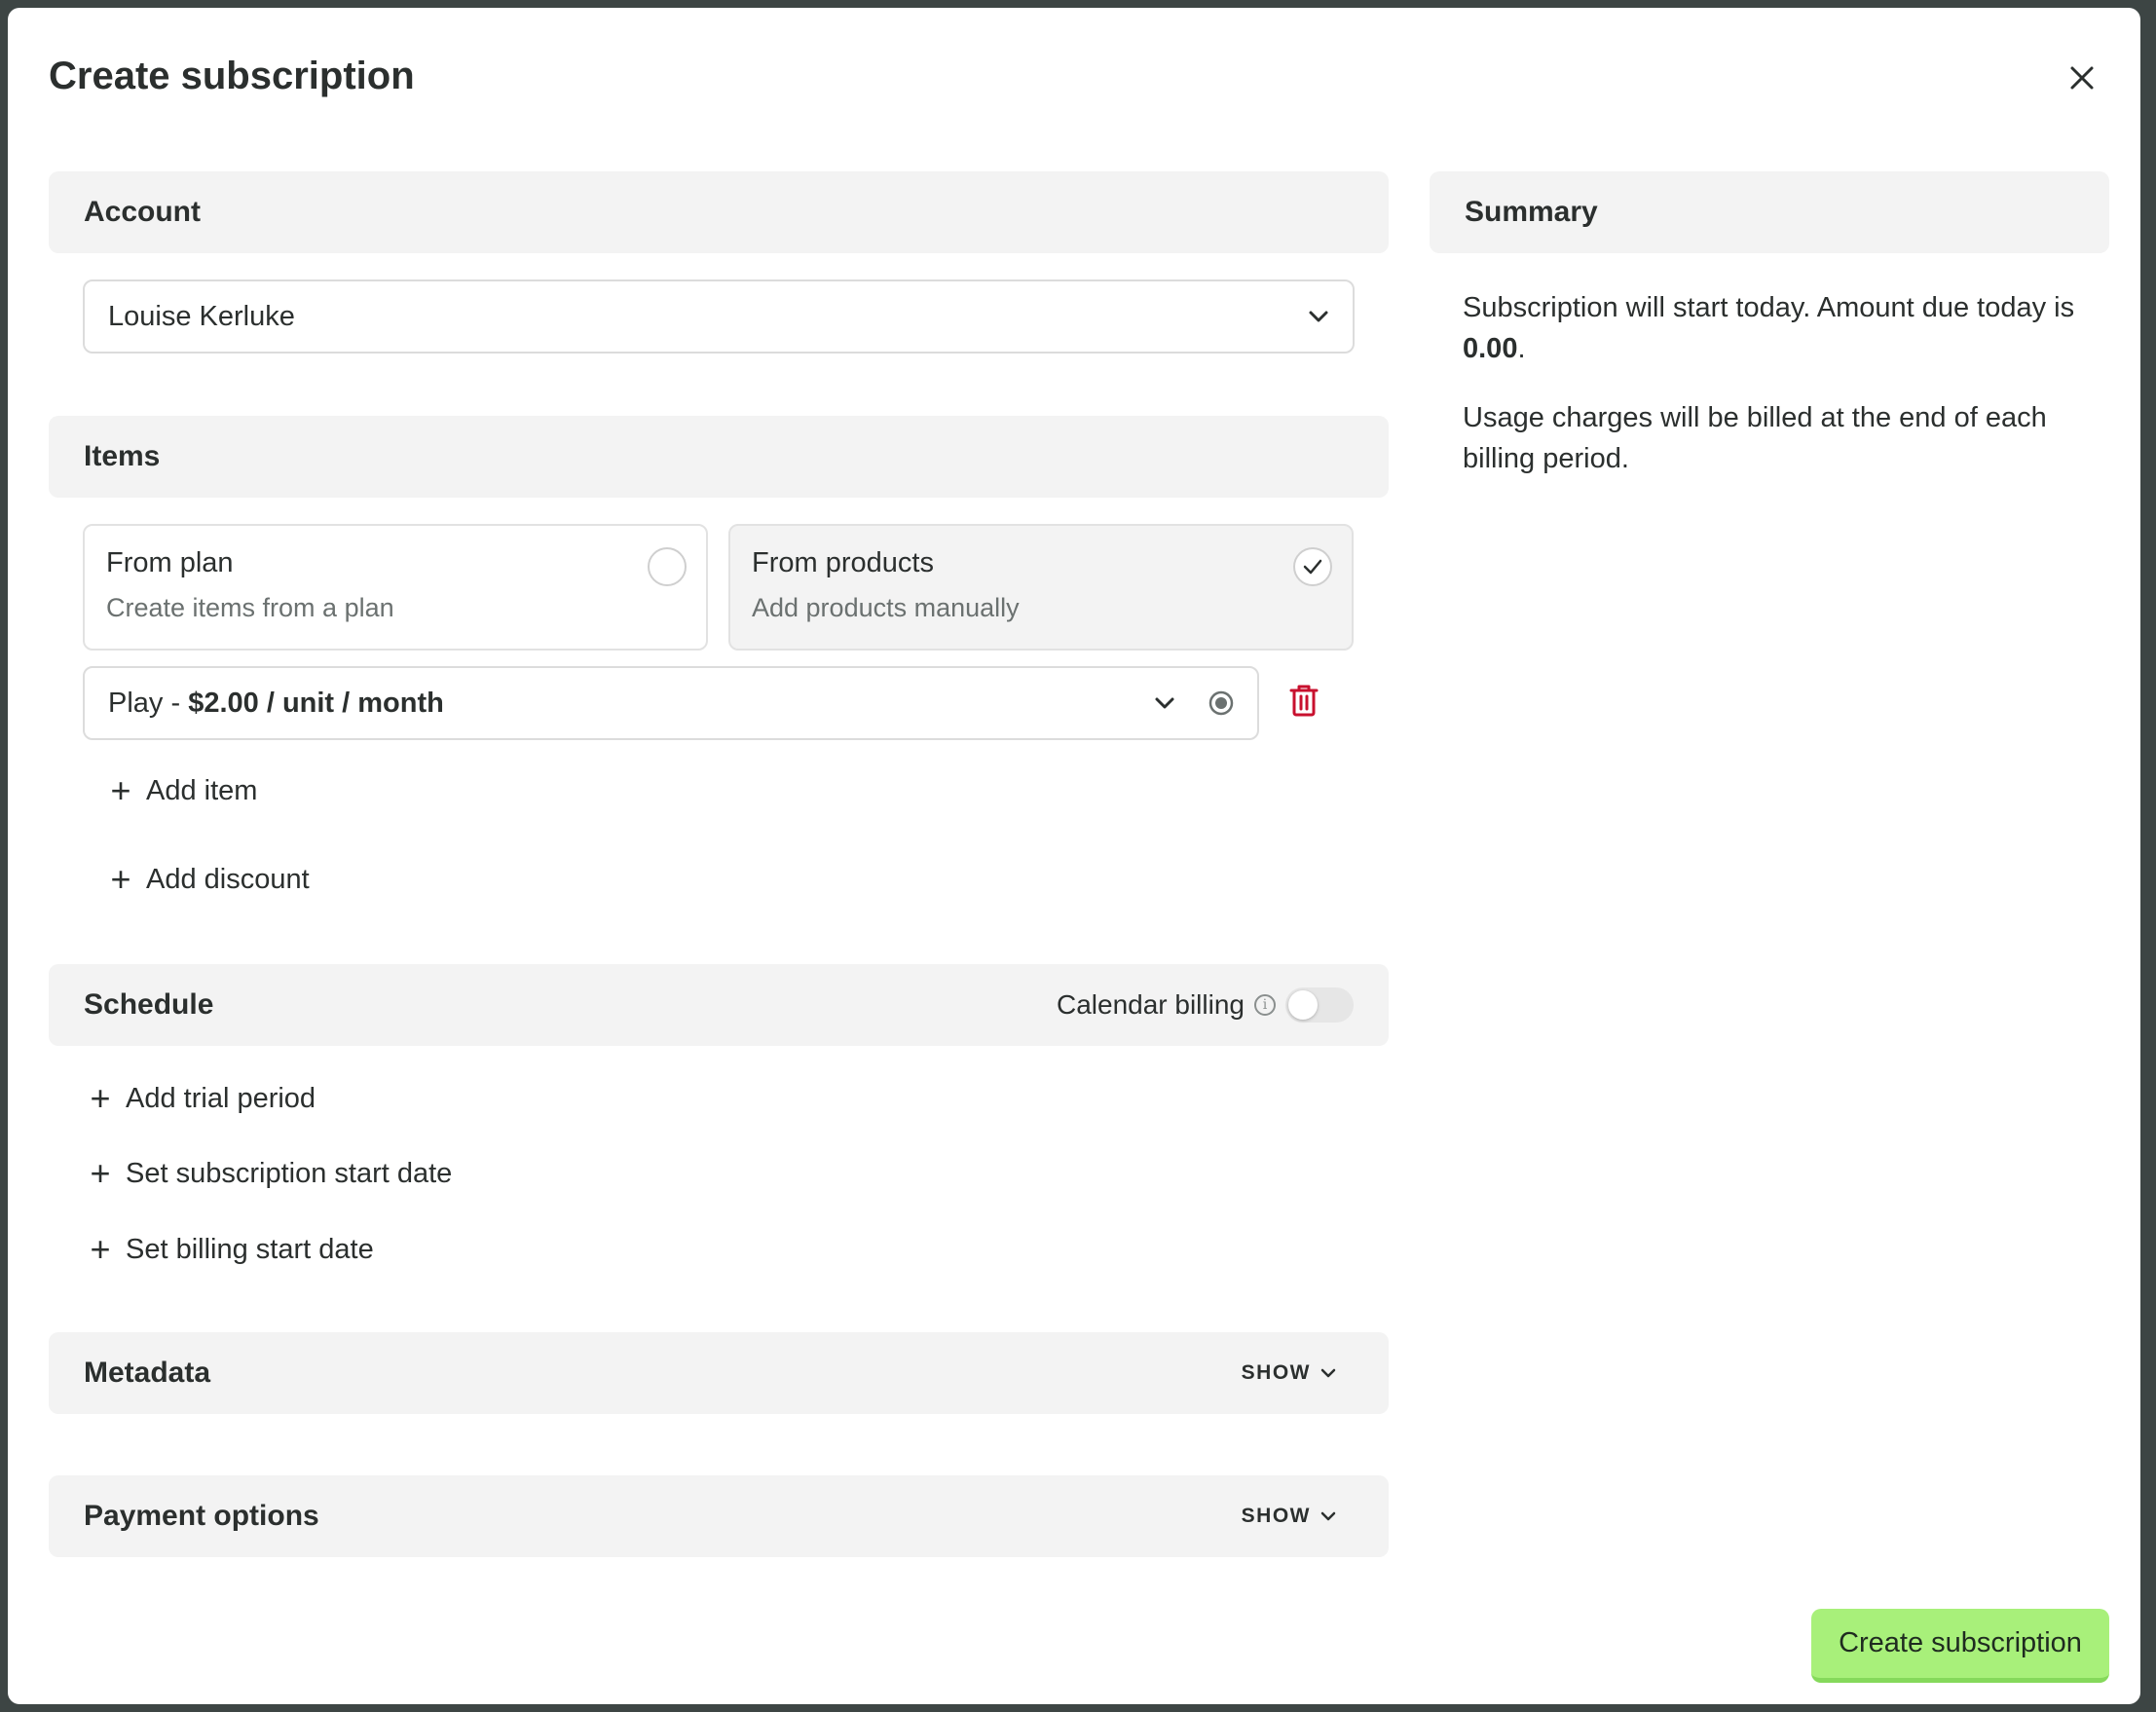 The image size is (2156, 1712). I want to click on add-item-label: Add item, so click(202, 790).